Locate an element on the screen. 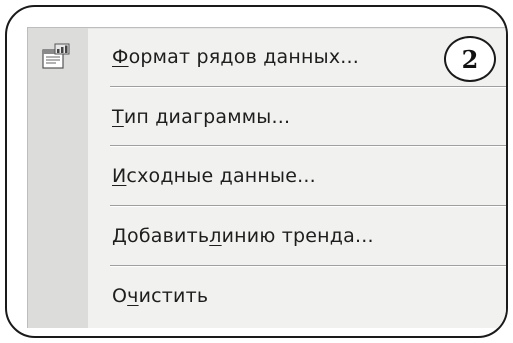  menu-item-label-before: Добавить is located at coordinates (161, 236).